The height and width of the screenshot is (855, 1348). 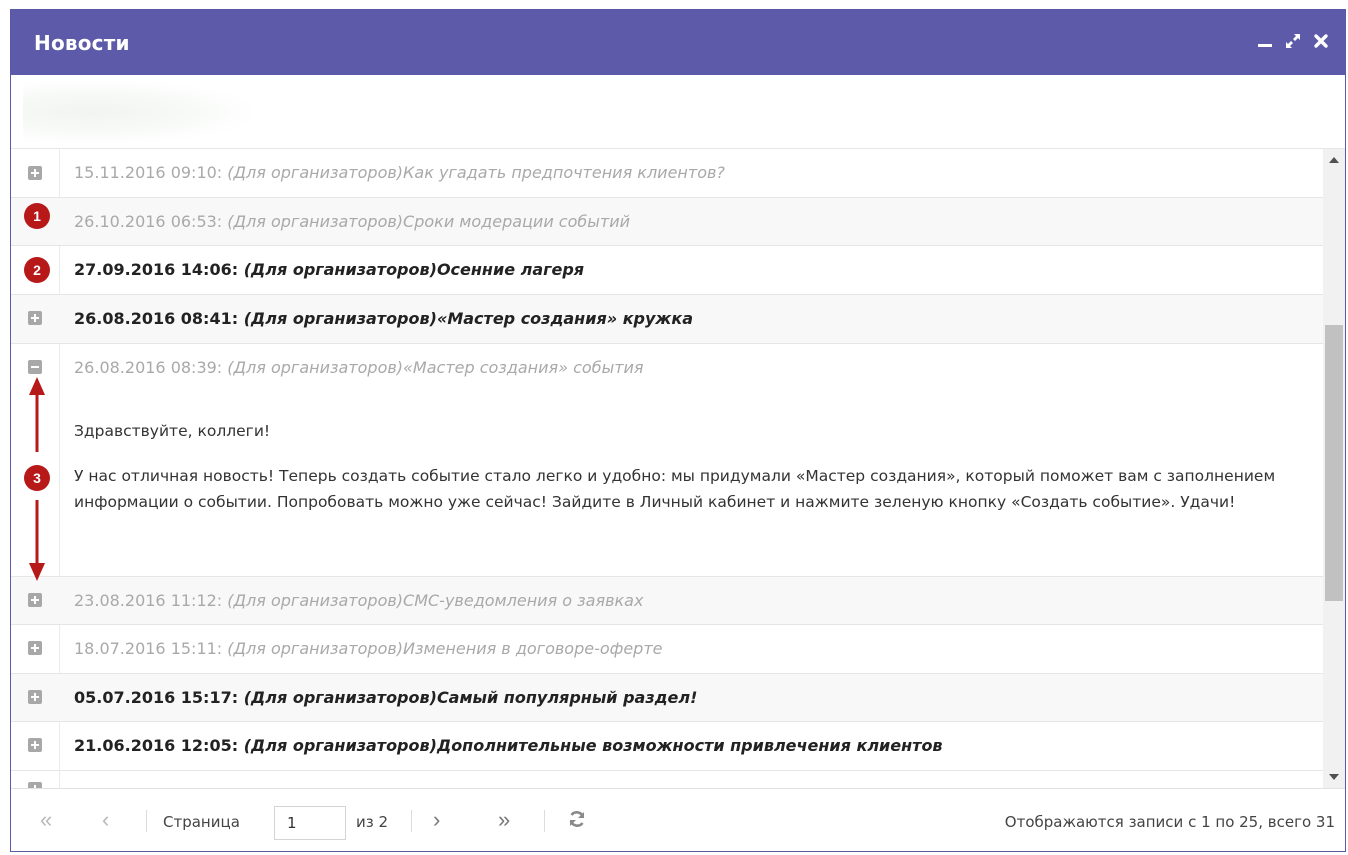 What do you see at coordinates (1321, 41) in the screenshot?
I see `close-icon` at bounding box center [1321, 41].